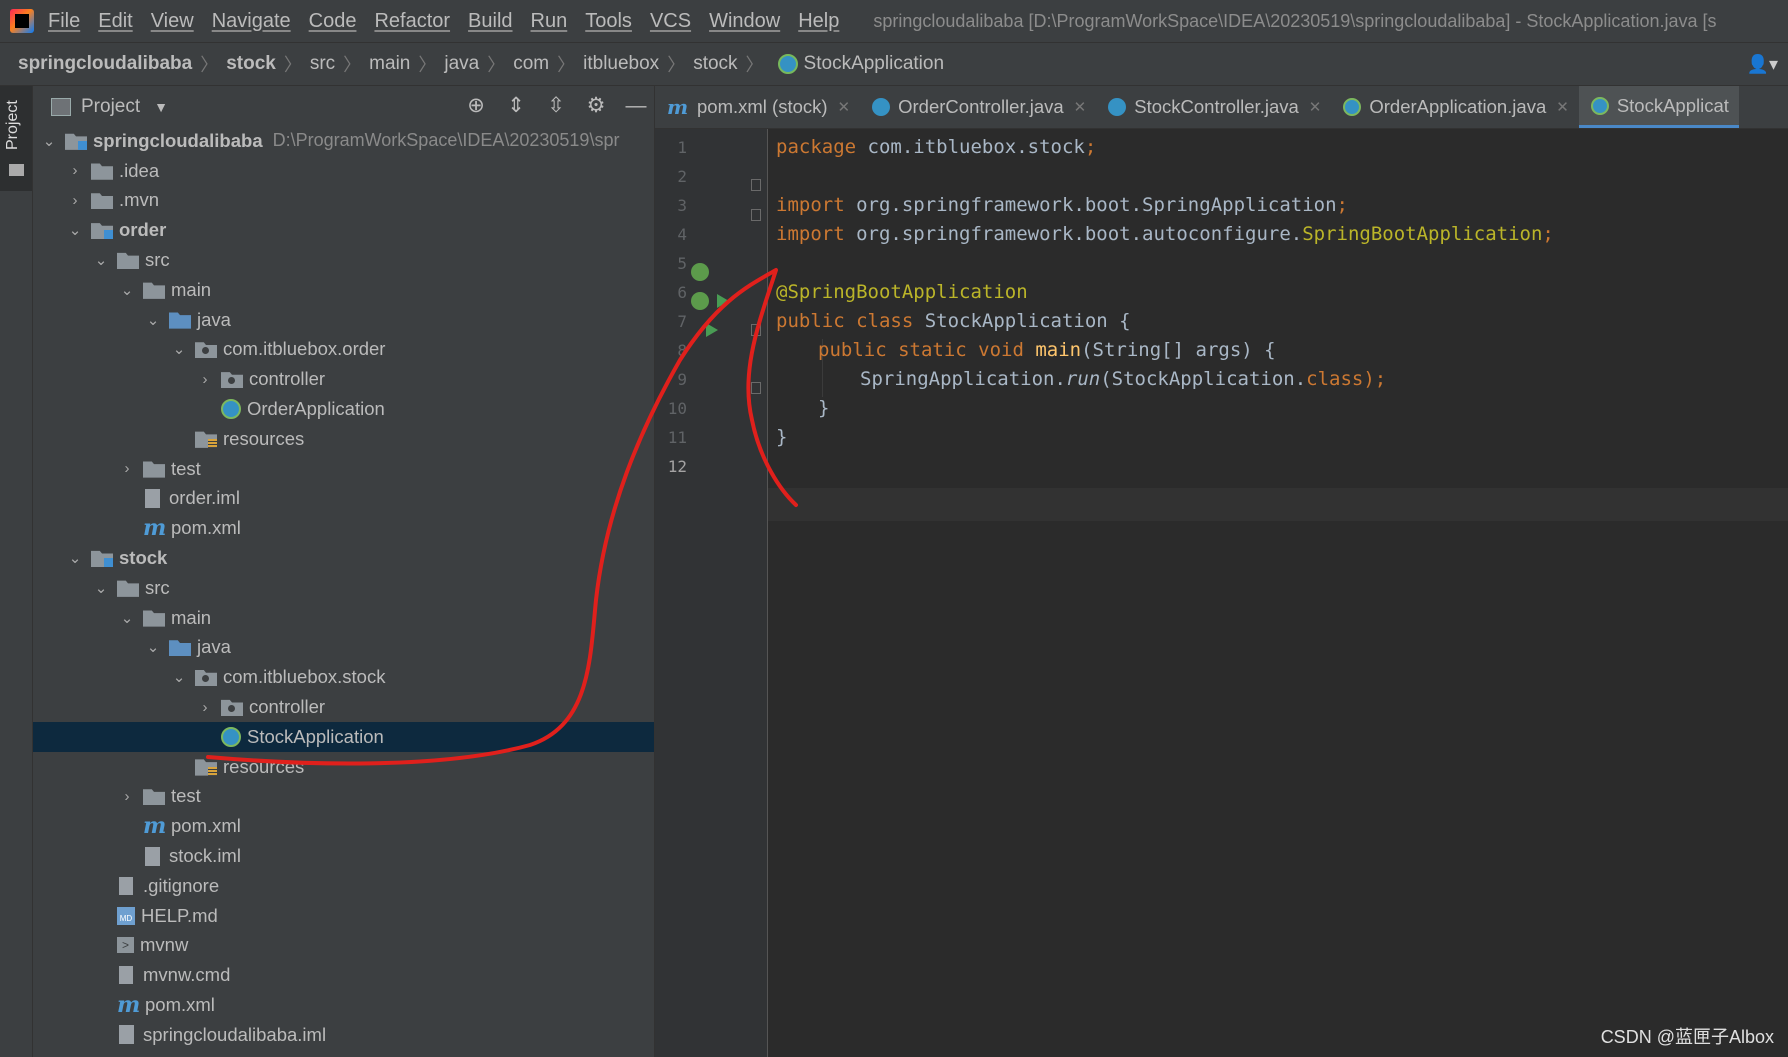 Image resolution: width=1788 pixels, height=1057 pixels. What do you see at coordinates (621, 64) in the screenshot?
I see `breadcrumb-item: itbluebox` at bounding box center [621, 64].